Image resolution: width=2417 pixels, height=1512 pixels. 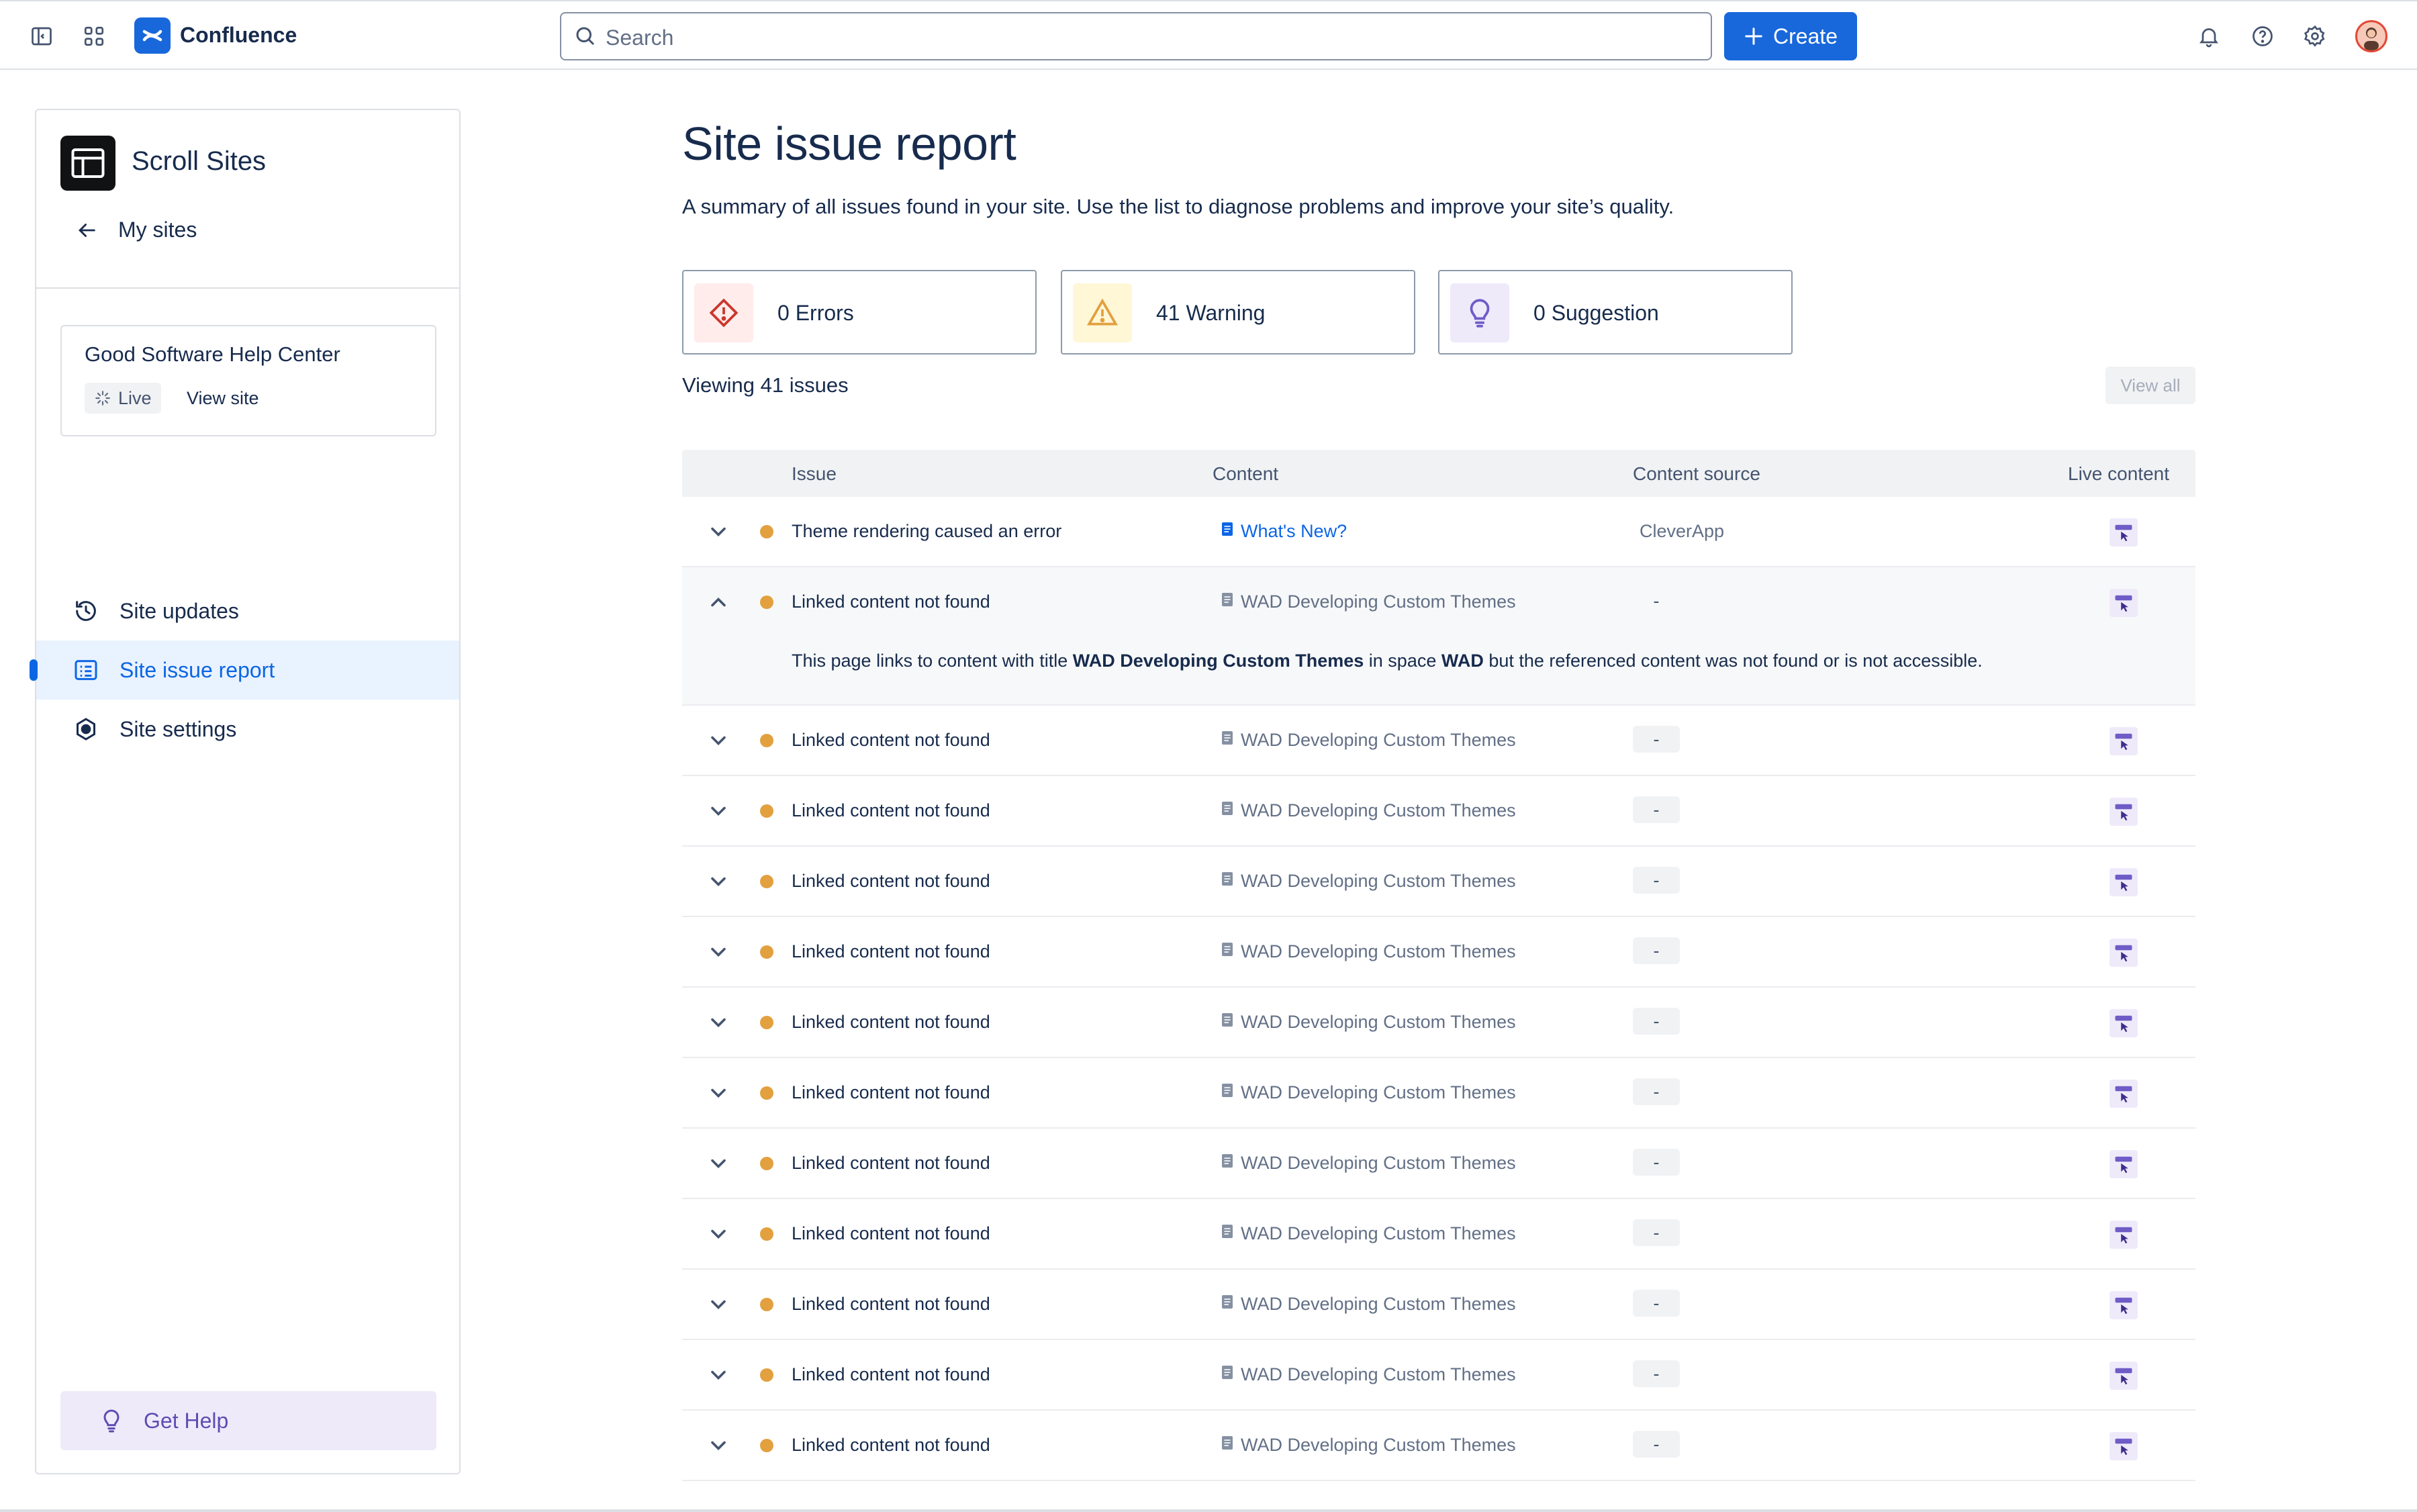 I want to click on chevron-up-icon, so click(x=718, y=602).